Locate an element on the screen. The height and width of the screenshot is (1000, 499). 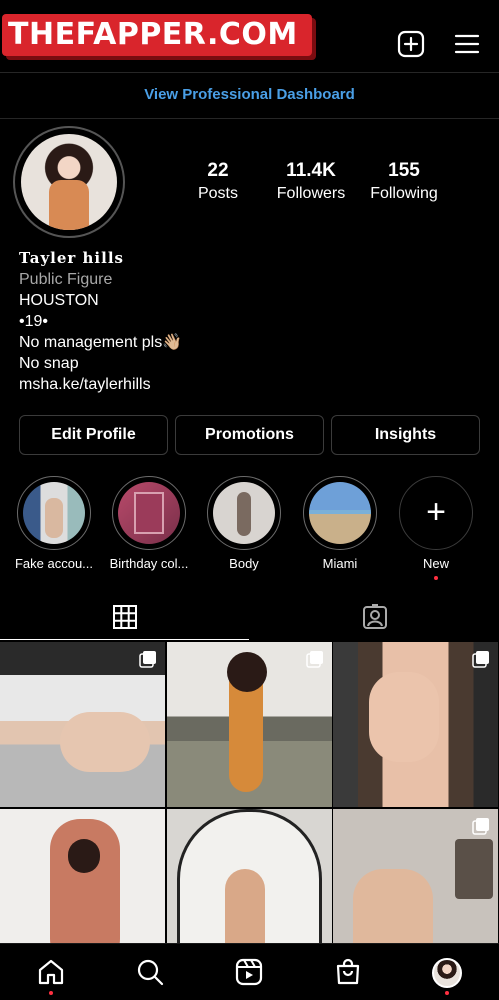
new-highlight-button: + New is located at coordinates (436, 528).